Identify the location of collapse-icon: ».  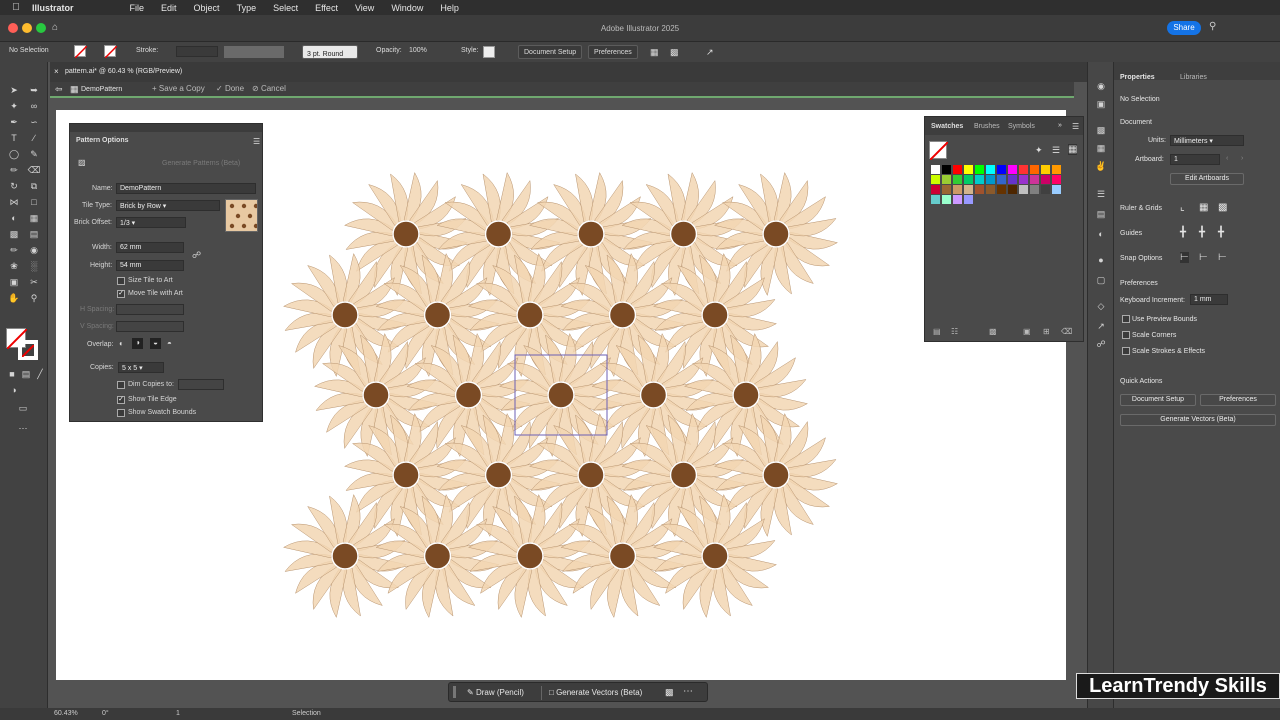
(1060, 125).